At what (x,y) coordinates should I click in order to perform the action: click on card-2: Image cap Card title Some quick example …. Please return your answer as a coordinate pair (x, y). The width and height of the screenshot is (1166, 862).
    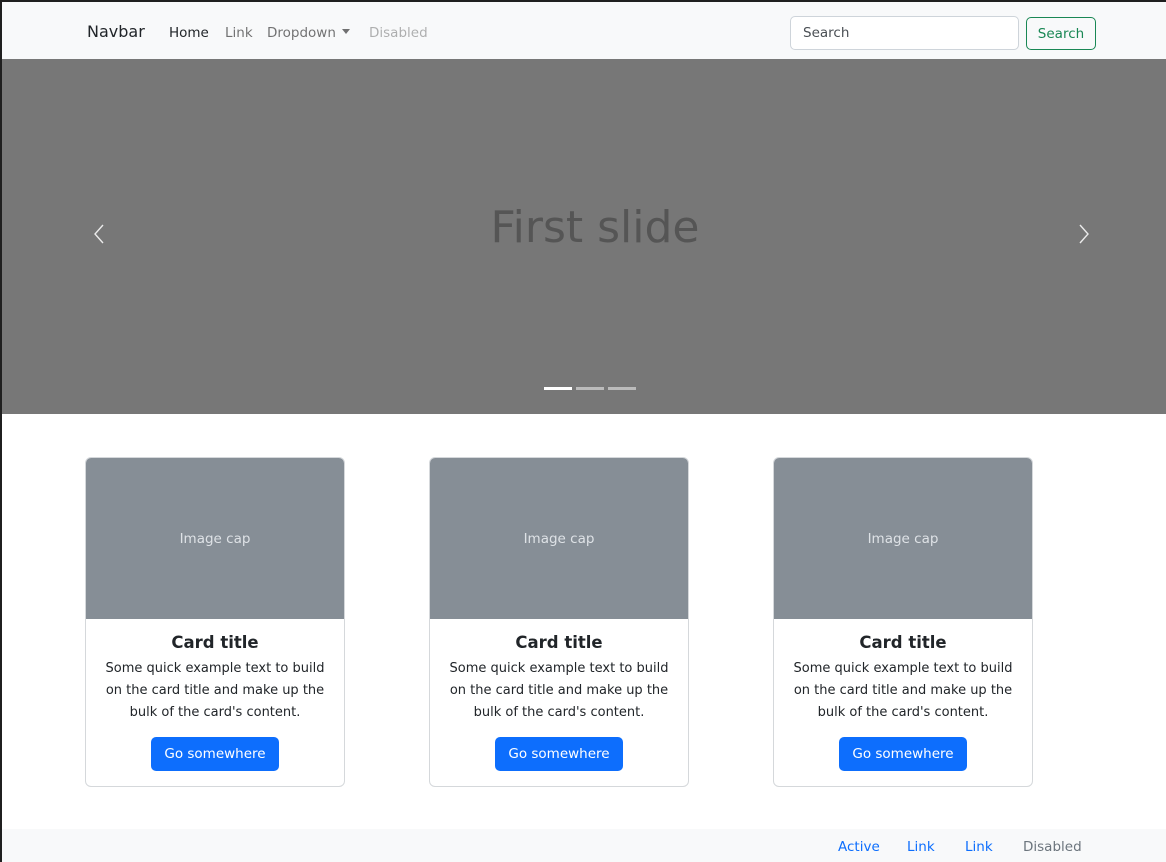
    Looking at the image, I should click on (559, 622).